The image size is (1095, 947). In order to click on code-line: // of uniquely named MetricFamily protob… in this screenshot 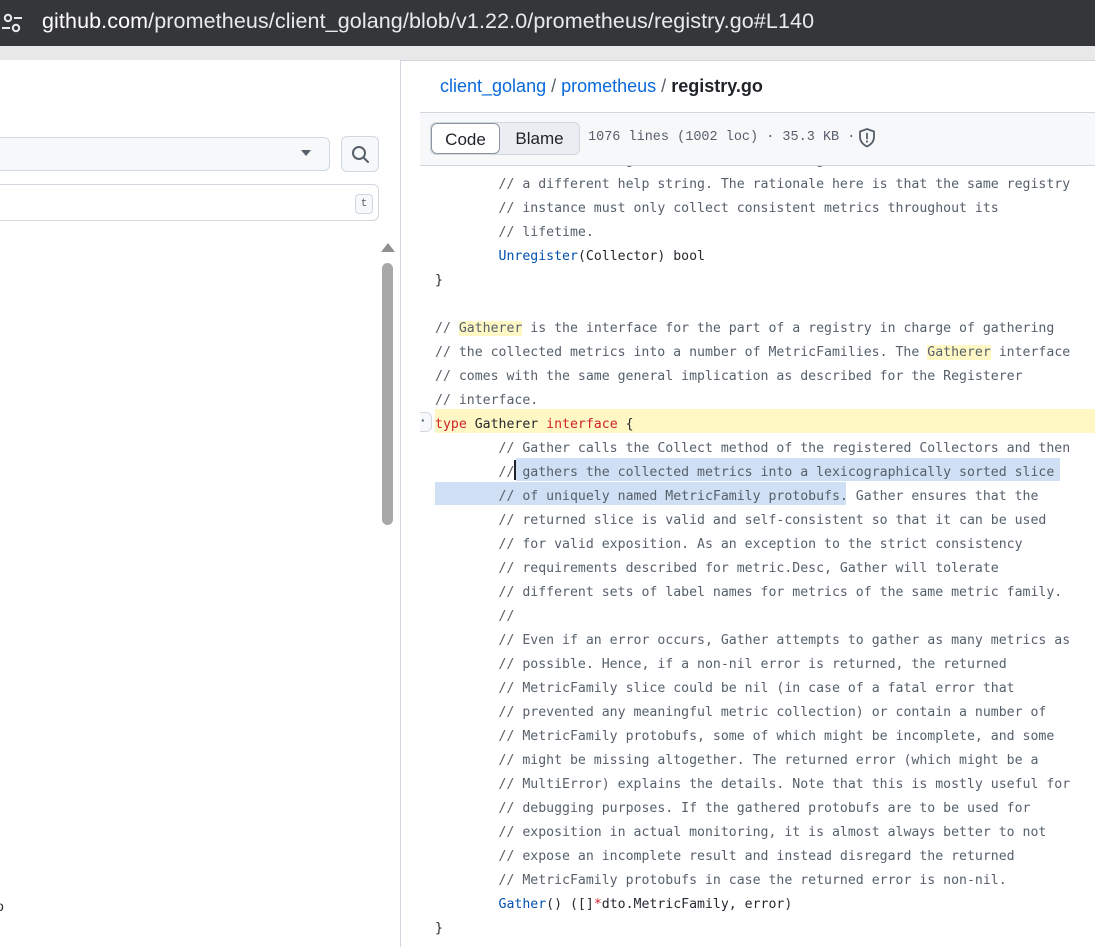, I will do `click(768, 496)`.